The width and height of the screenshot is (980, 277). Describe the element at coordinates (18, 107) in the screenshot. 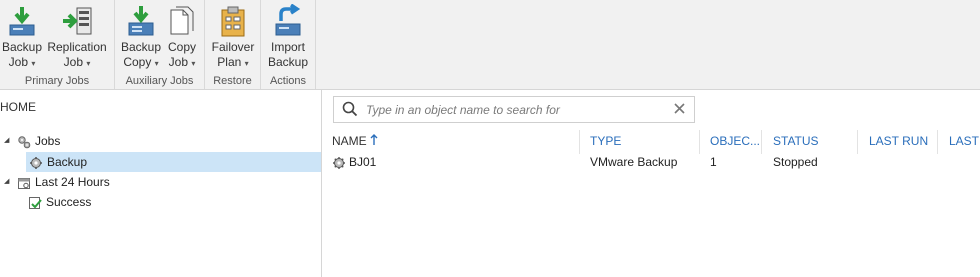

I see `home-heading: HOME` at that location.